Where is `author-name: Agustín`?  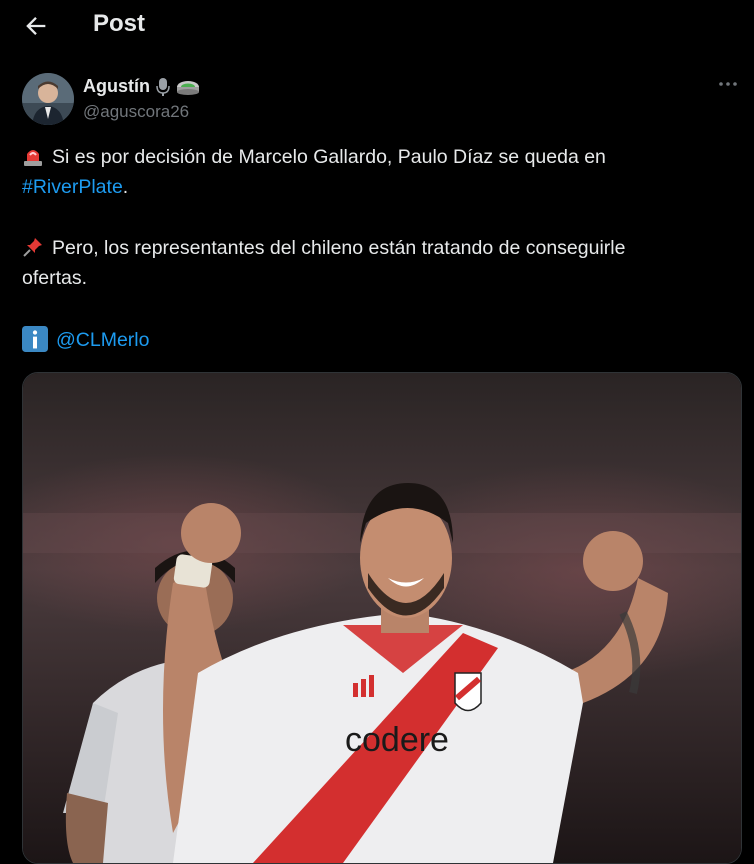
author-name: Agustín is located at coordinates (116, 86).